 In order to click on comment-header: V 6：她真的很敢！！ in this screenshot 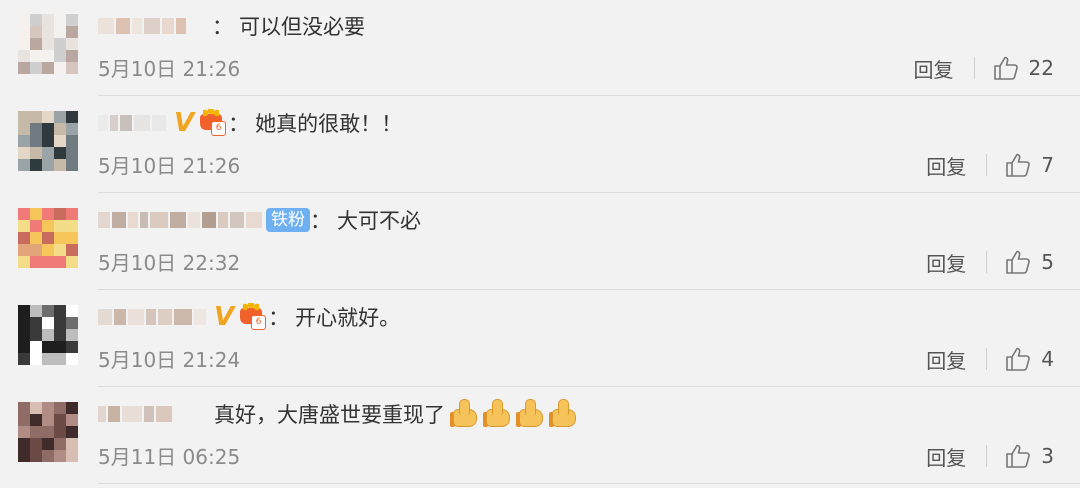, I will do `click(250, 123)`.